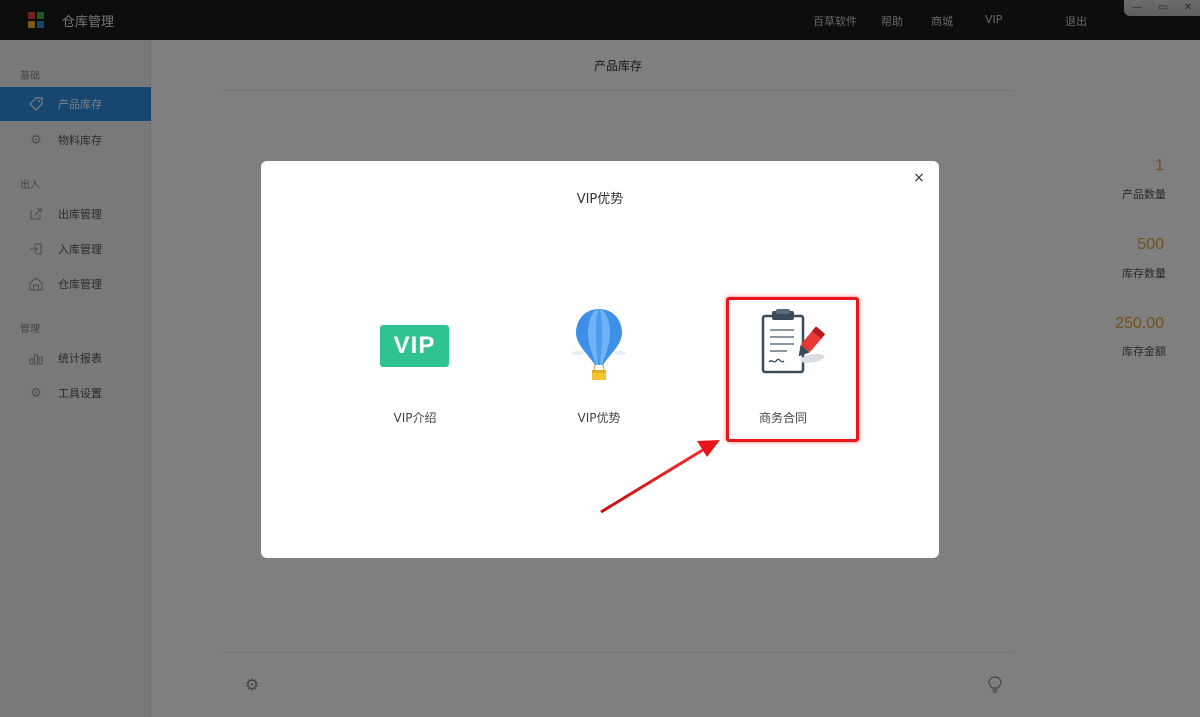  I want to click on close-icon: ×, so click(919, 178).